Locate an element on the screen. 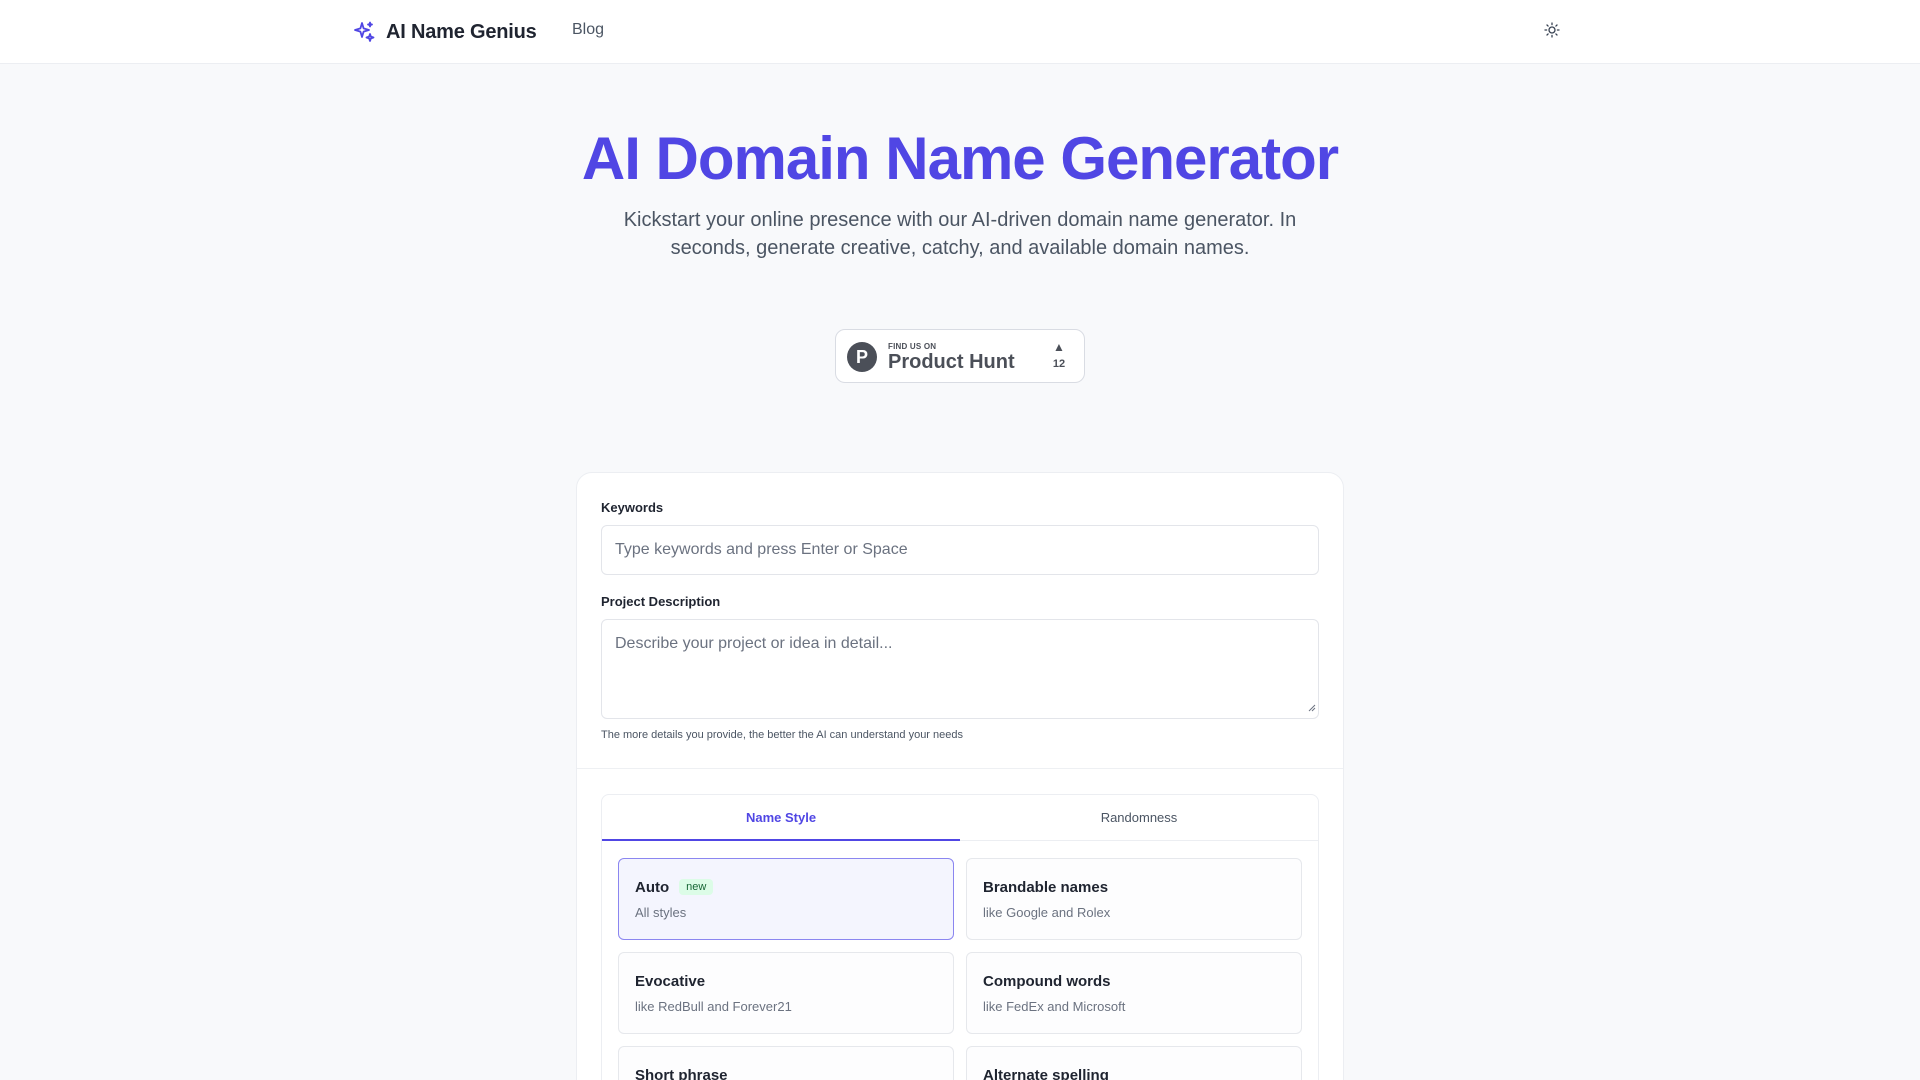  page-title: AI Domain Name Generator is located at coordinates (960, 158).